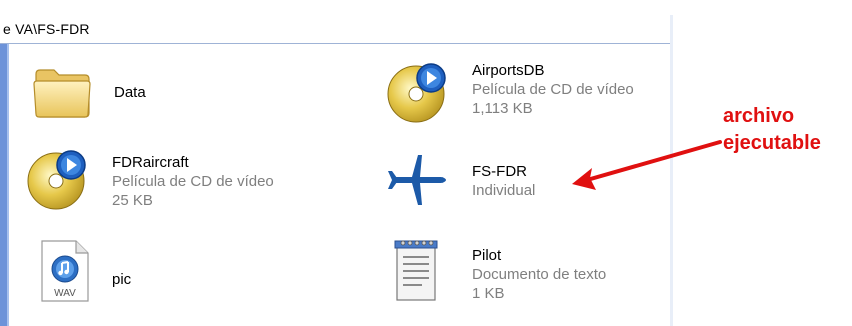 This screenshot has width=852, height=326. Describe the element at coordinates (180, 93) in the screenshot. I see `file-item-data: Data` at that location.